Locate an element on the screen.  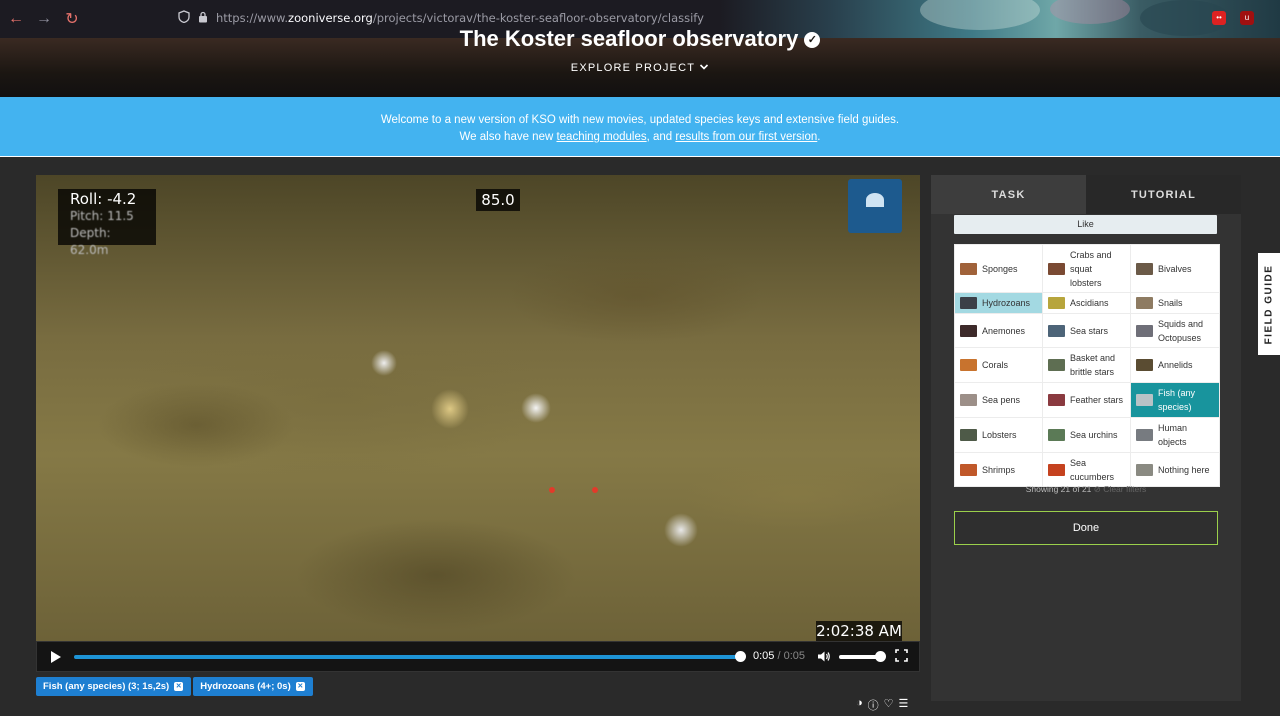
verified-check-icon: ✓ is located at coordinates (812, 40).